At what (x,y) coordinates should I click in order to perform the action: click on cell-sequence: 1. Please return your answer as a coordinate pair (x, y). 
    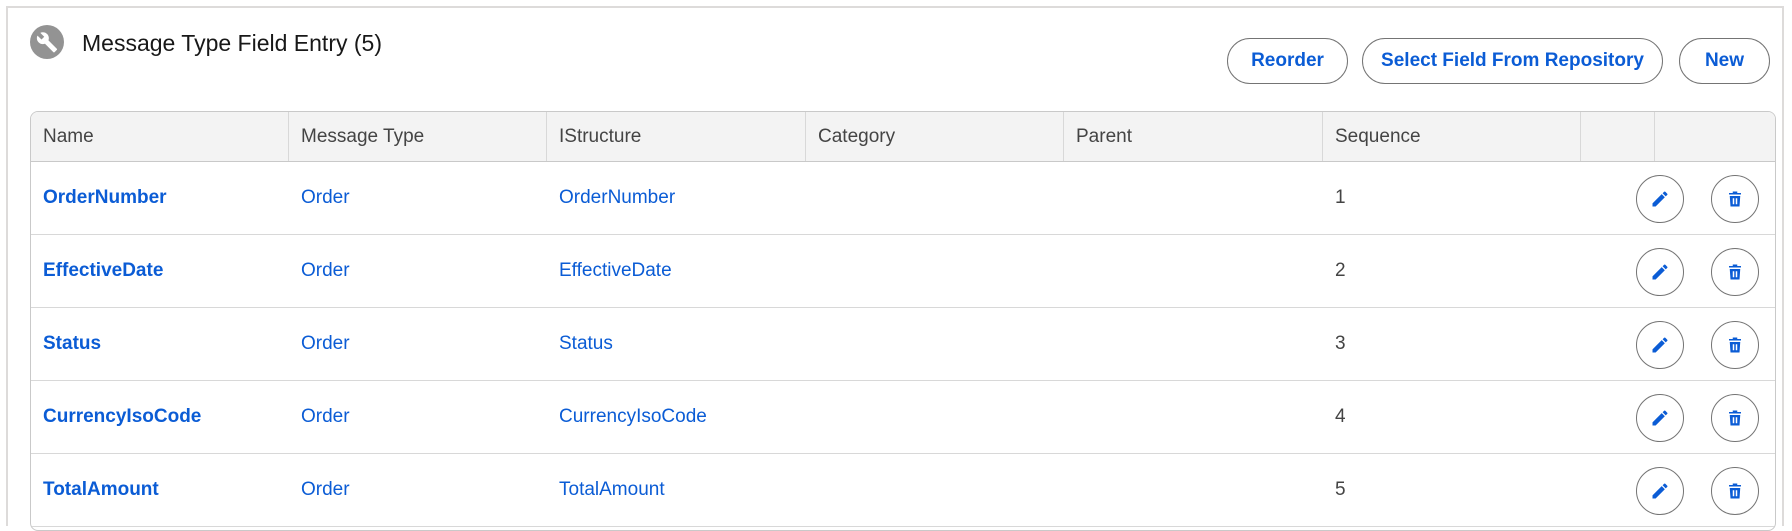
    Looking at the image, I should click on (1340, 197).